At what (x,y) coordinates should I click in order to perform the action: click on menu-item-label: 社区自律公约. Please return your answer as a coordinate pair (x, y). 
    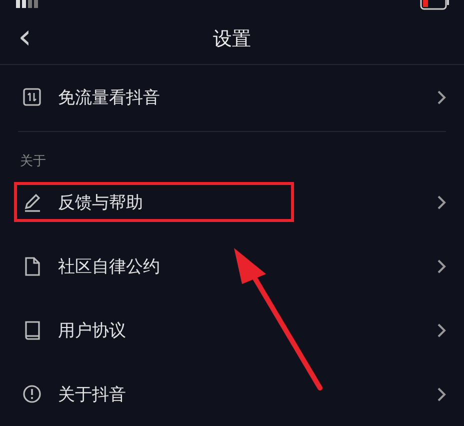
    Looking at the image, I should click on (109, 267).